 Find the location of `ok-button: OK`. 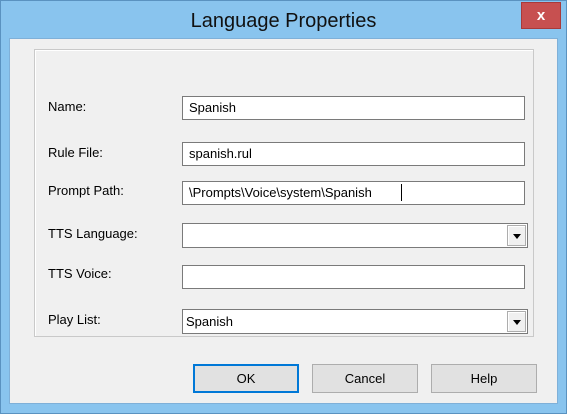

ok-button: OK is located at coordinates (246, 378).